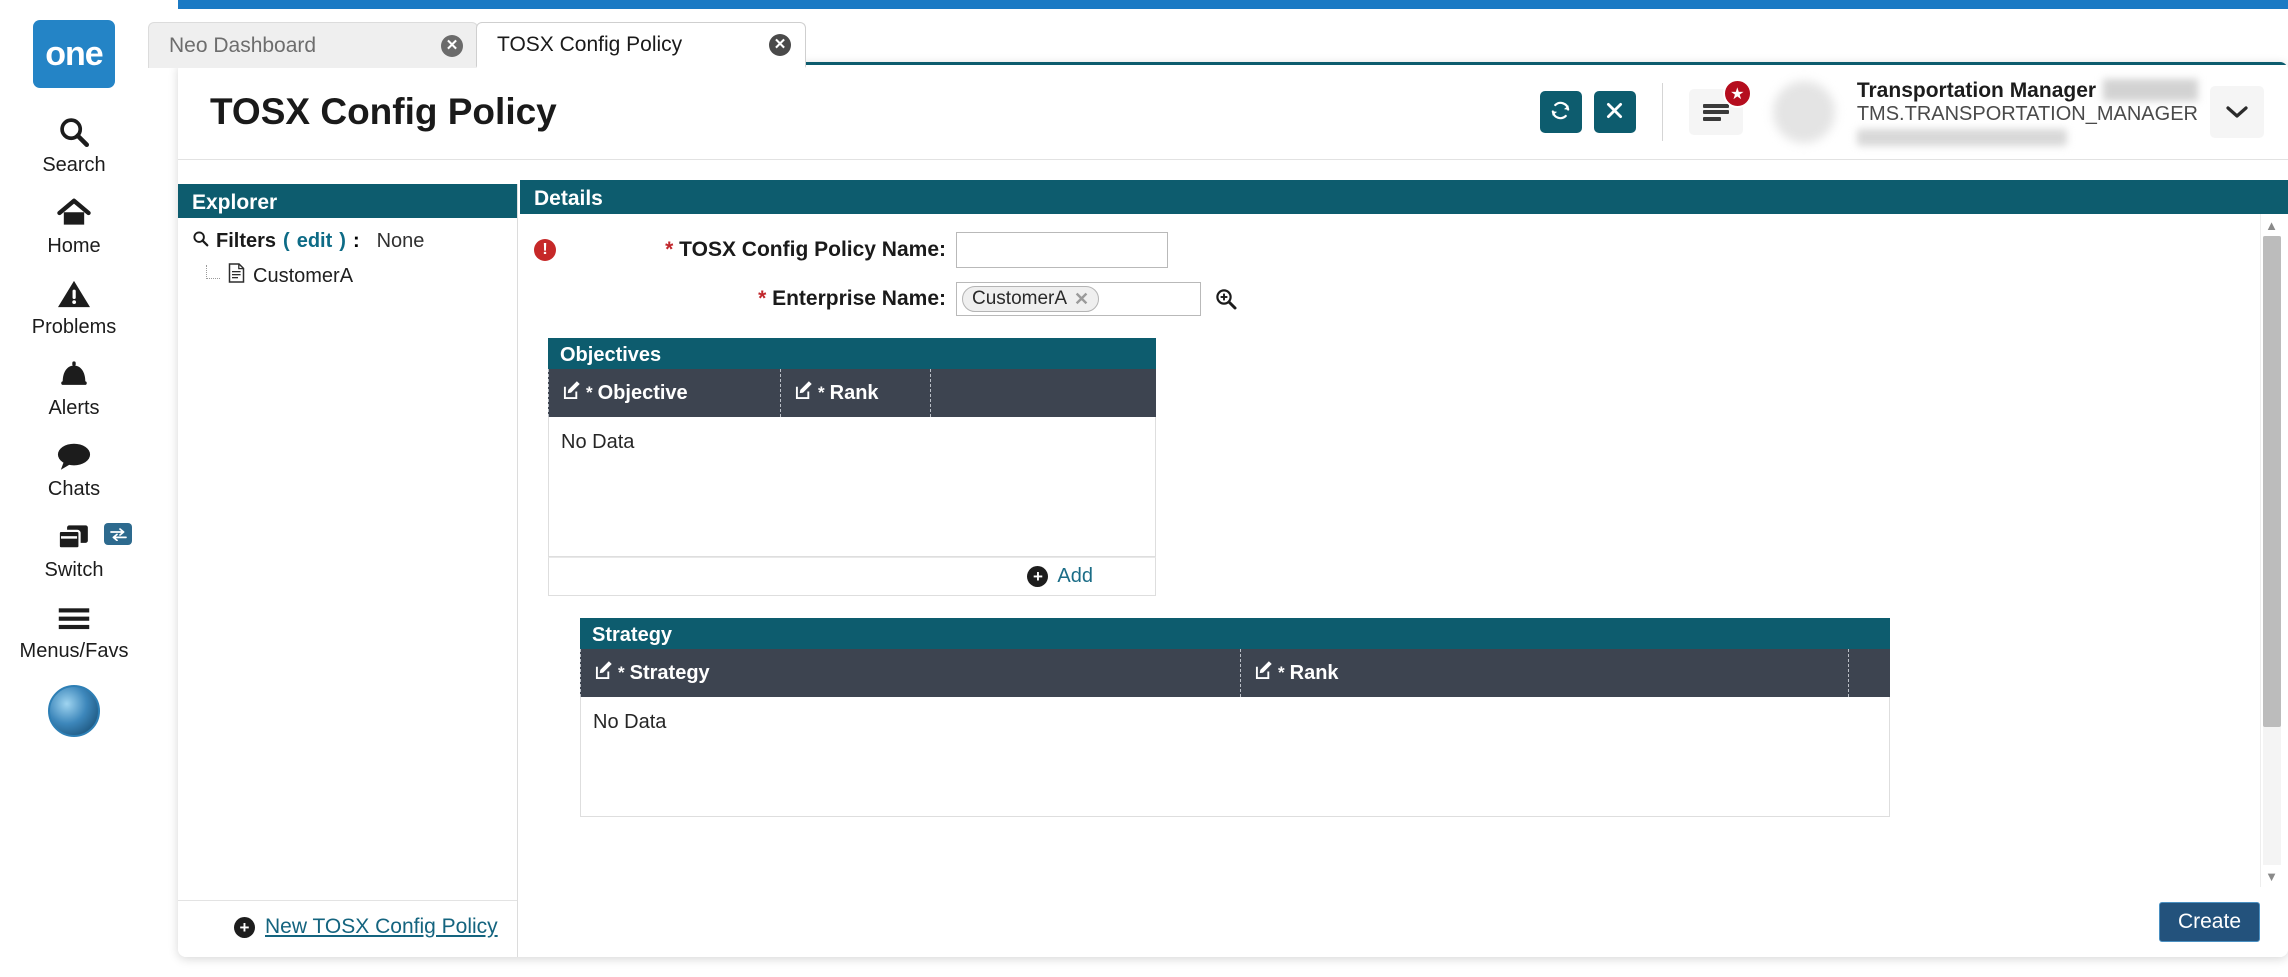  I want to click on create-button: Create, so click(2209, 922).